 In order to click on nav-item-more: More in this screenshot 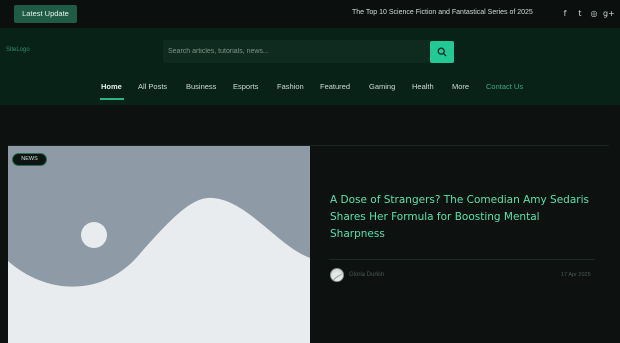, I will do `click(460, 86)`.